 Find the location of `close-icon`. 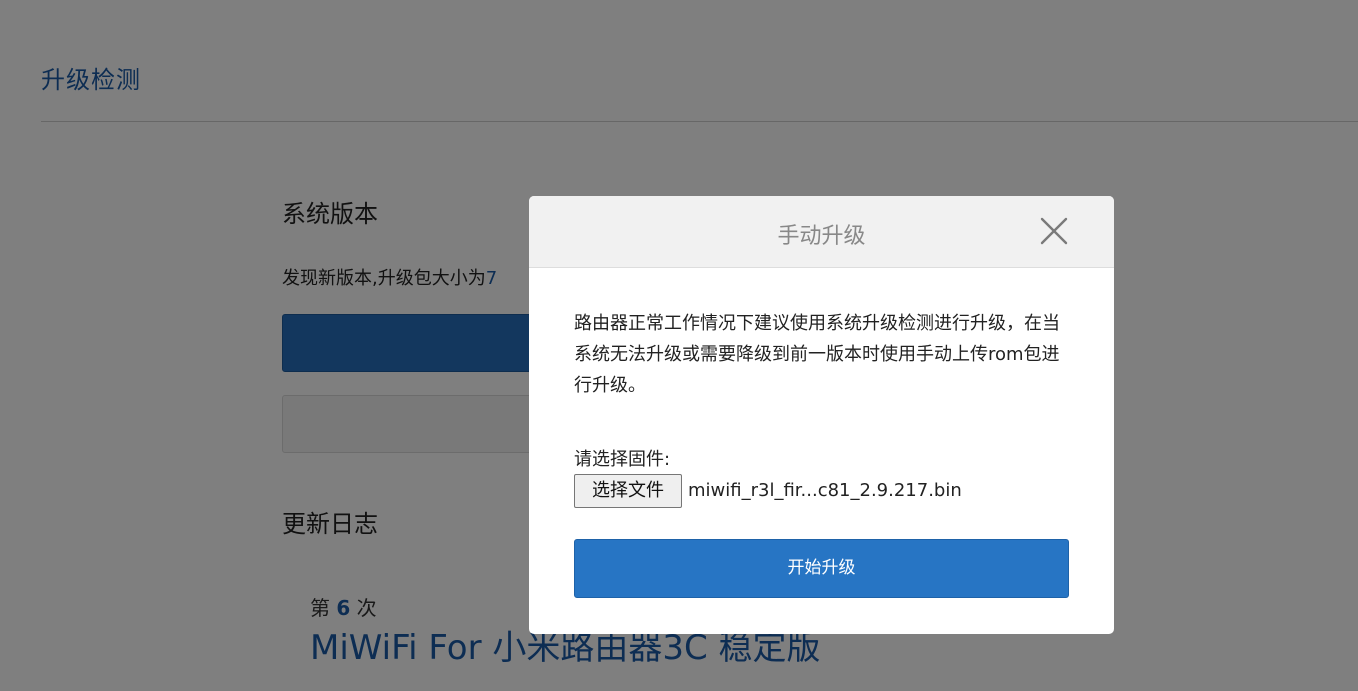

close-icon is located at coordinates (1054, 231).